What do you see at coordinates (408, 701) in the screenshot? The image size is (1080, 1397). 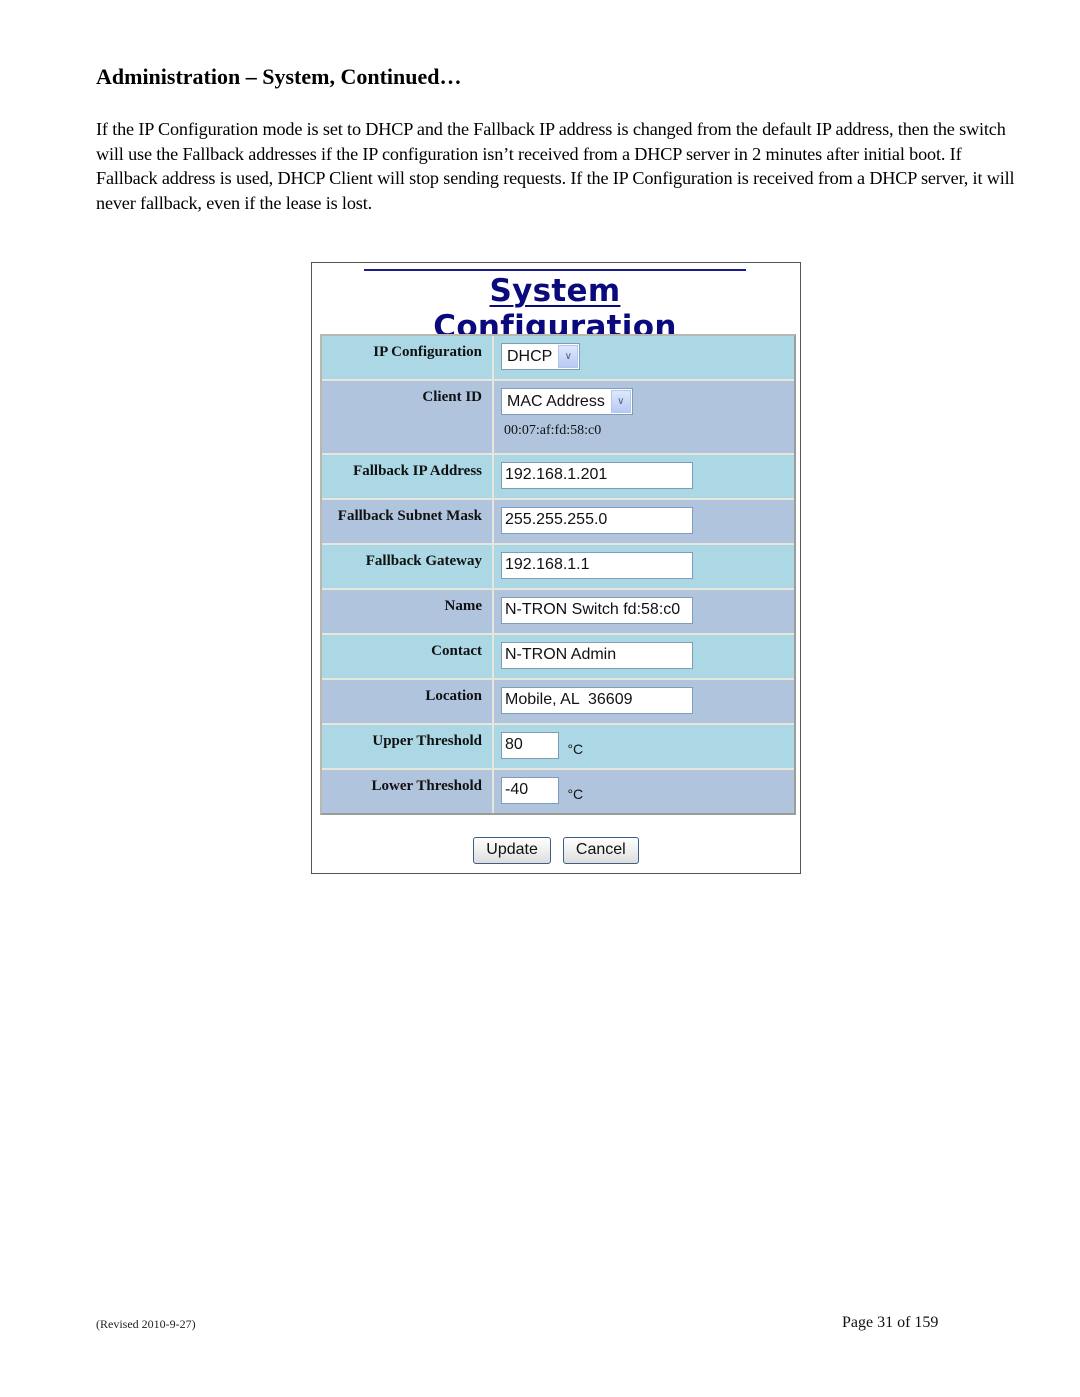 I see `label-location: Location` at bounding box center [408, 701].